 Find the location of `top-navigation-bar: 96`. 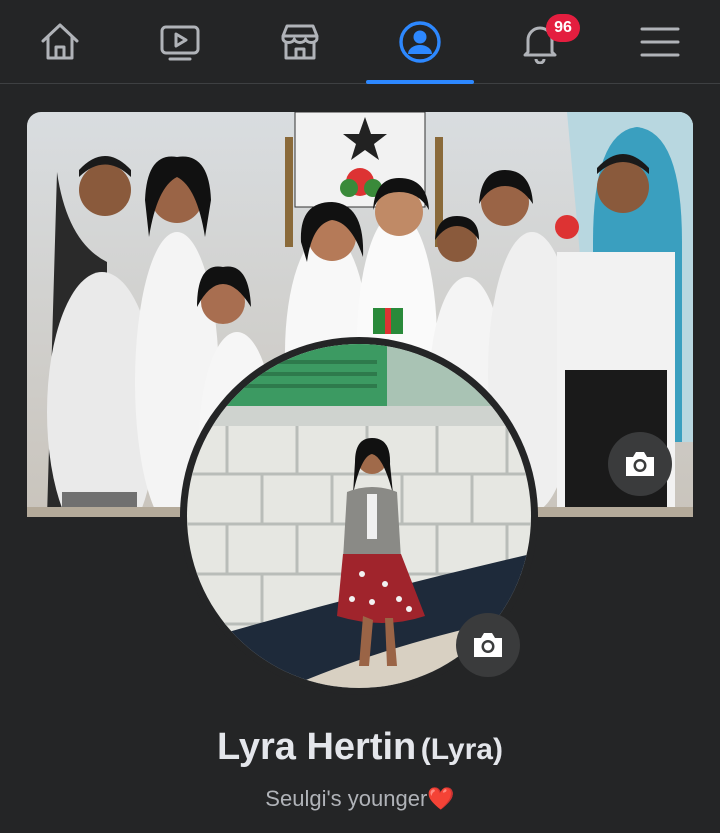

top-navigation-bar: 96 is located at coordinates (360, 42).